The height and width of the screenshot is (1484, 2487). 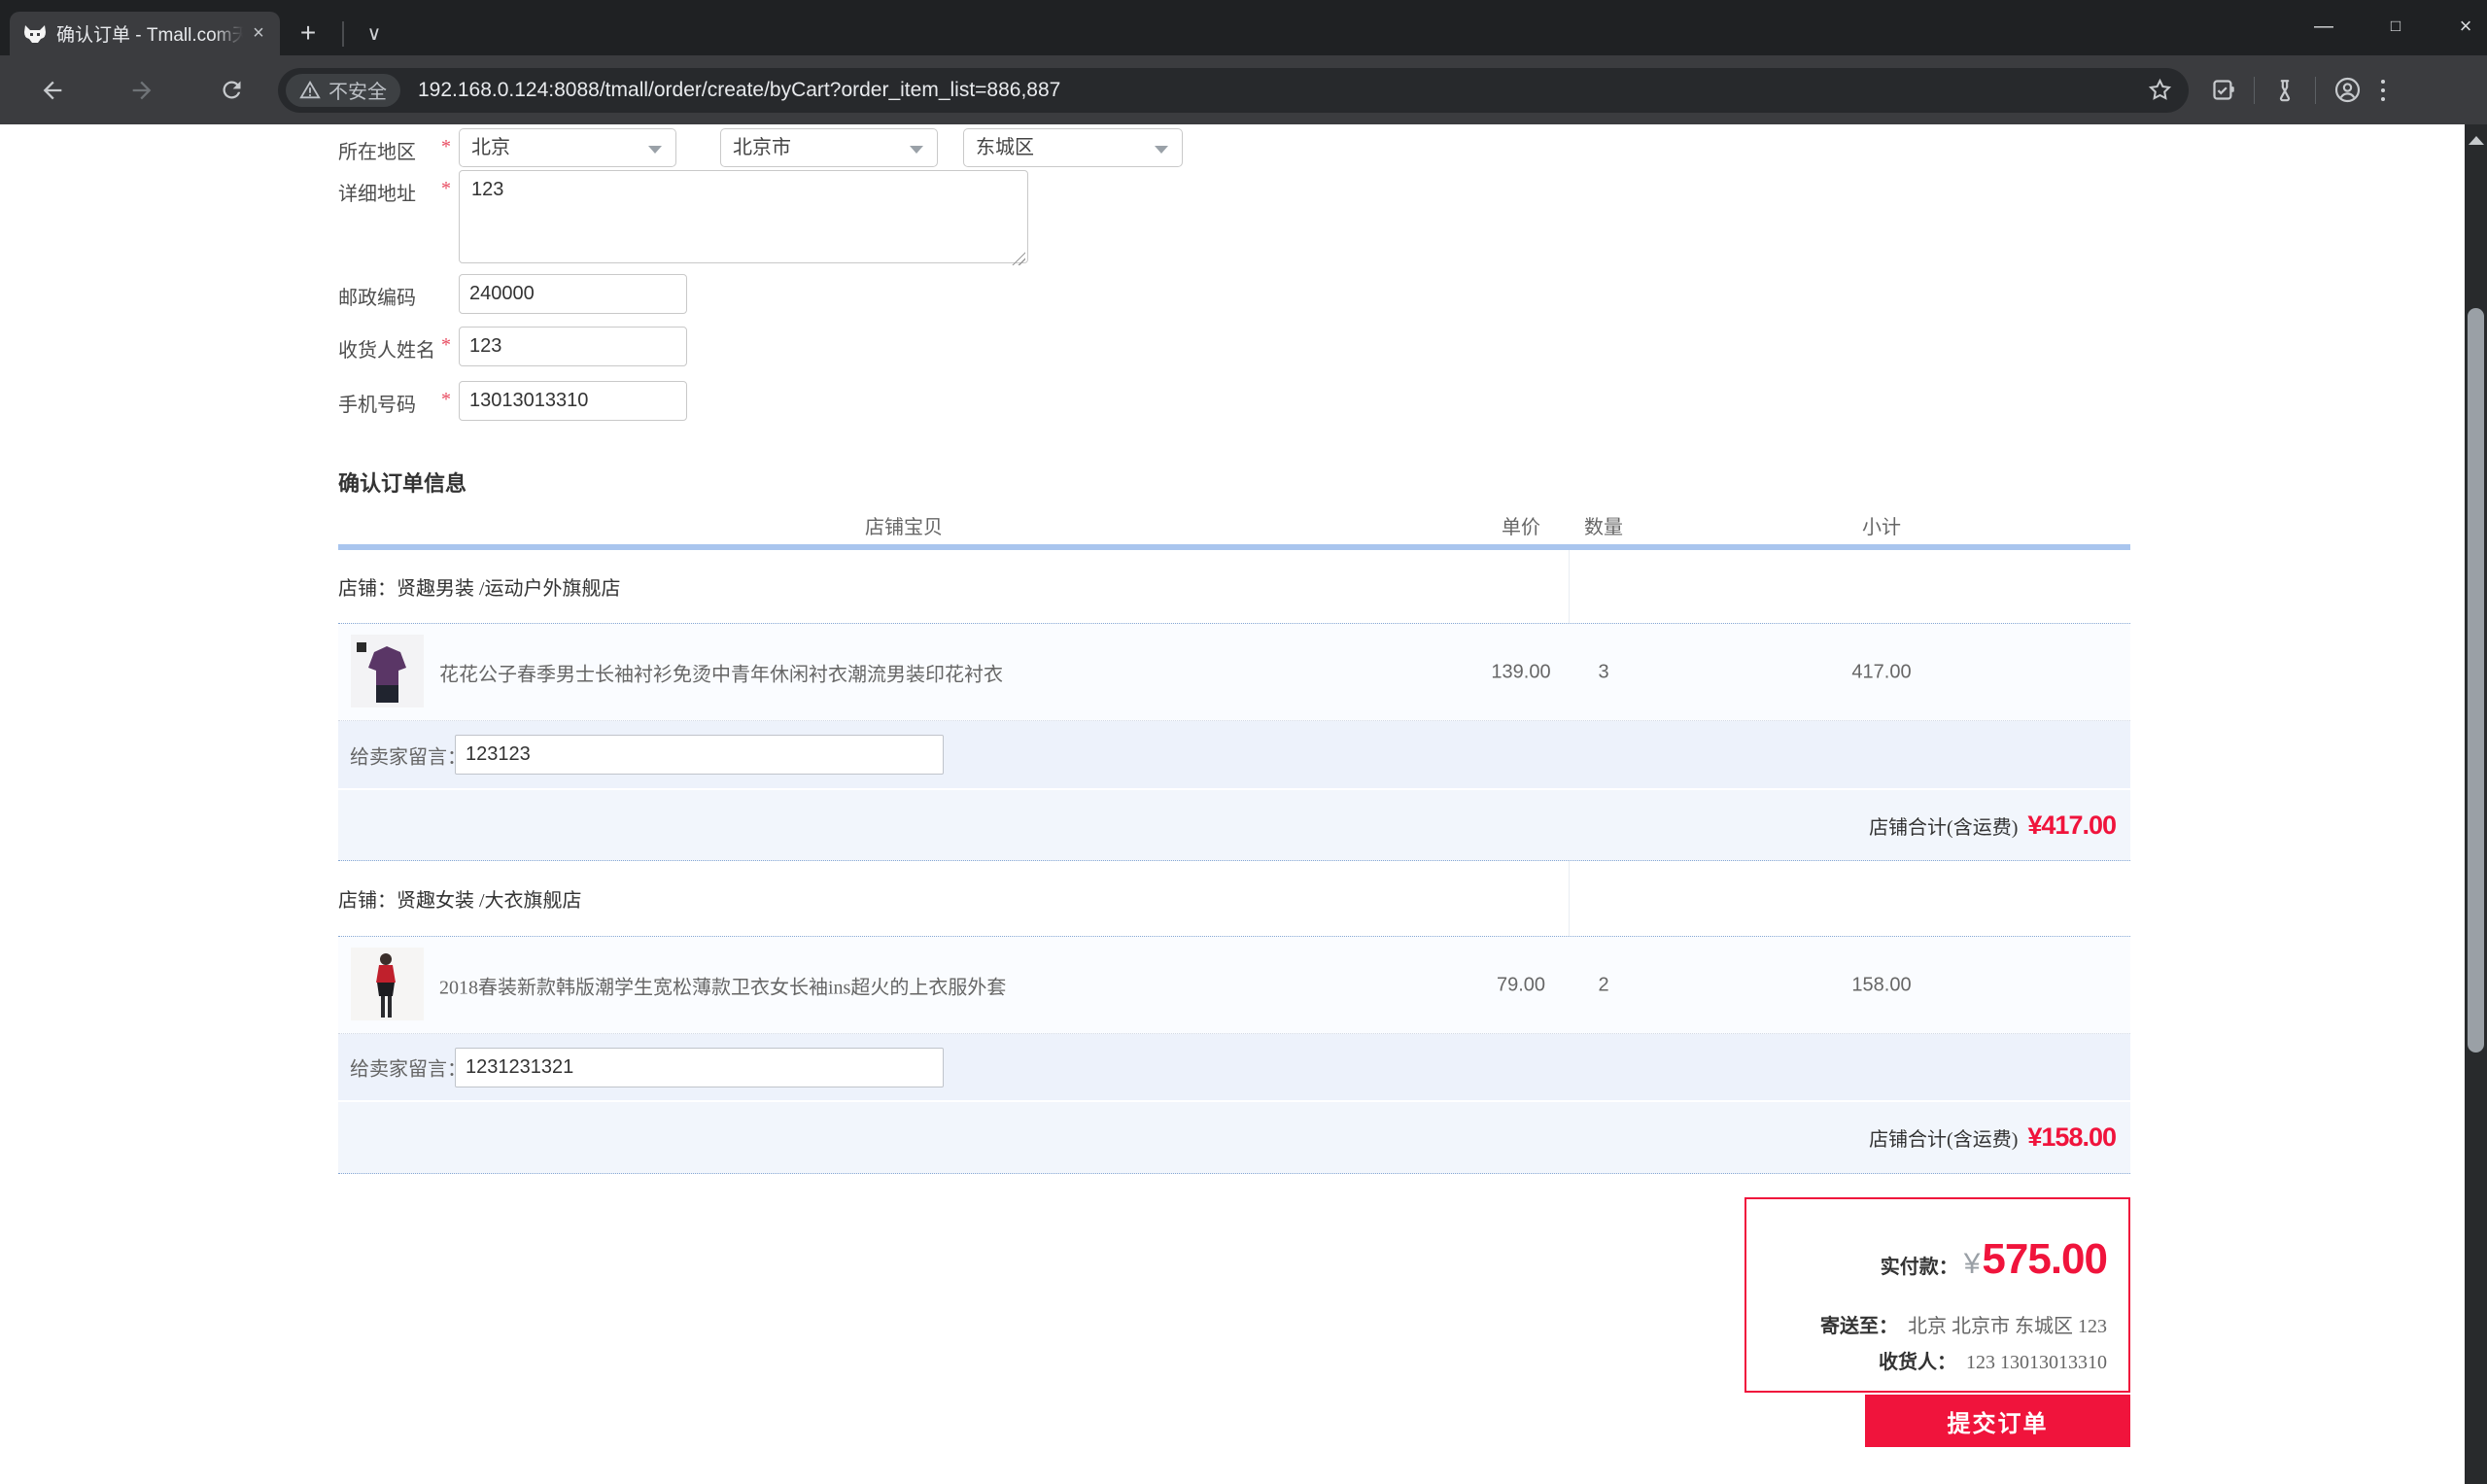 What do you see at coordinates (357, 92) in the screenshot?
I see `security-label: 不安全` at bounding box center [357, 92].